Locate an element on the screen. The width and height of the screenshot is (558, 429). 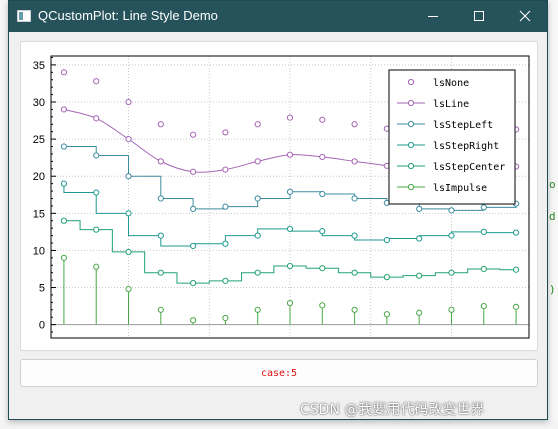
legend-lsStepCenter-marker is located at coordinates (411, 166).